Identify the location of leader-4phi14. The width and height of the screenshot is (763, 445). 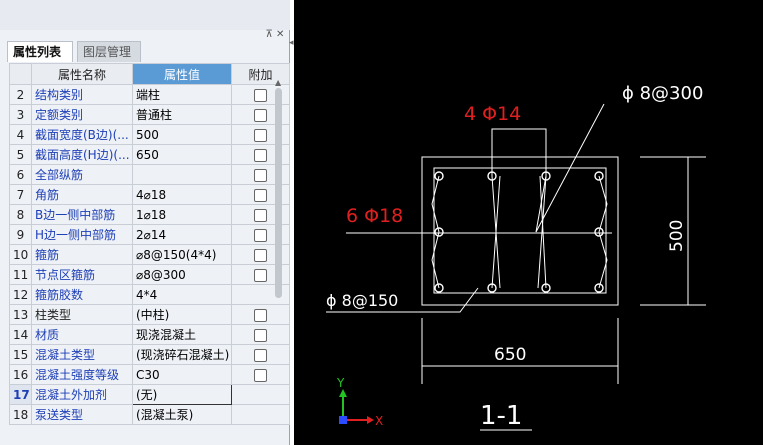
(519, 152).